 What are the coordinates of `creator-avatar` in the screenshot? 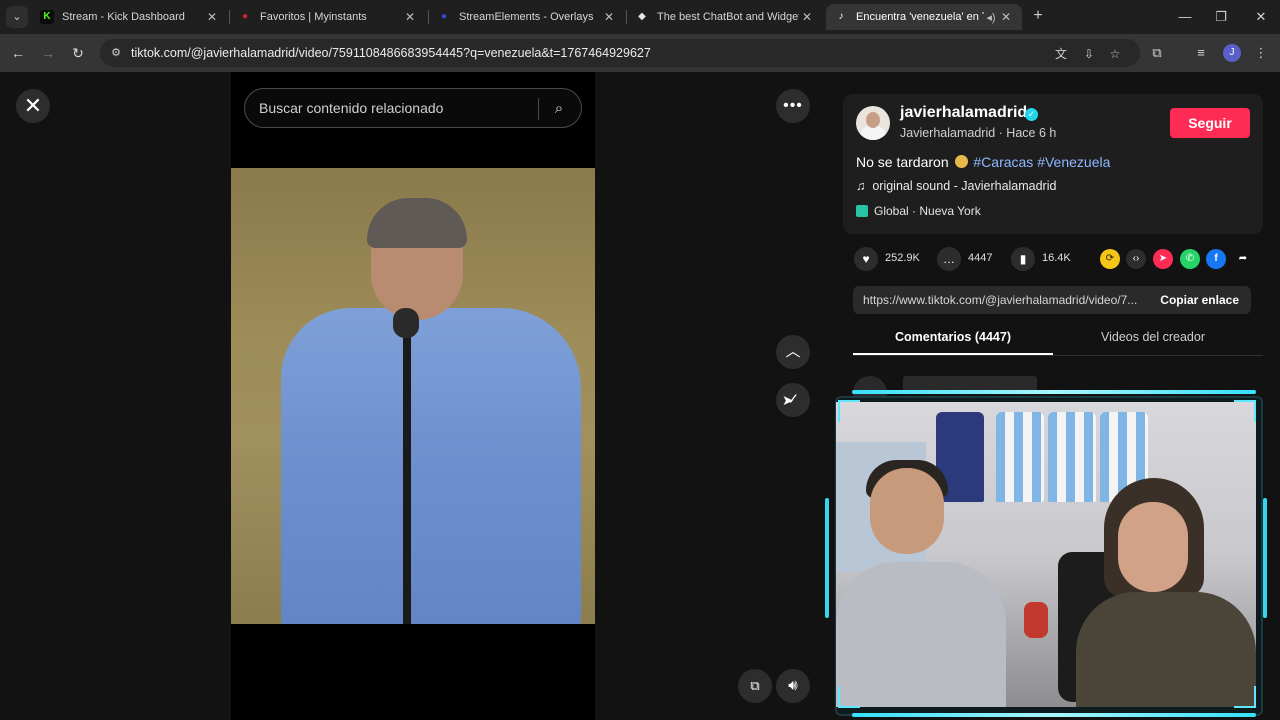 It's located at (873, 123).